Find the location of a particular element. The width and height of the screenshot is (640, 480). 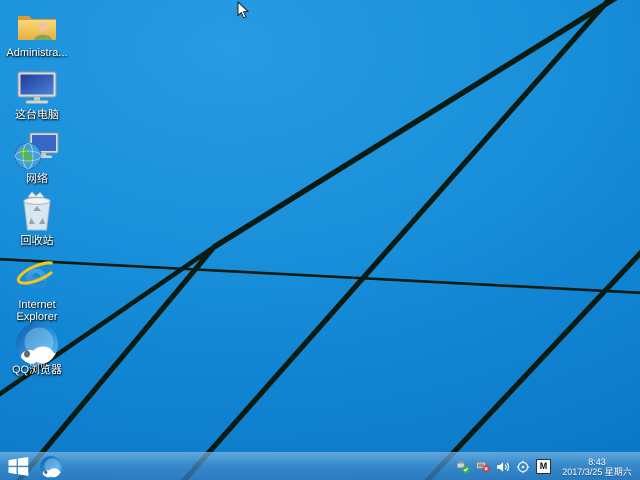

network-error-icon is located at coordinates (483, 466).